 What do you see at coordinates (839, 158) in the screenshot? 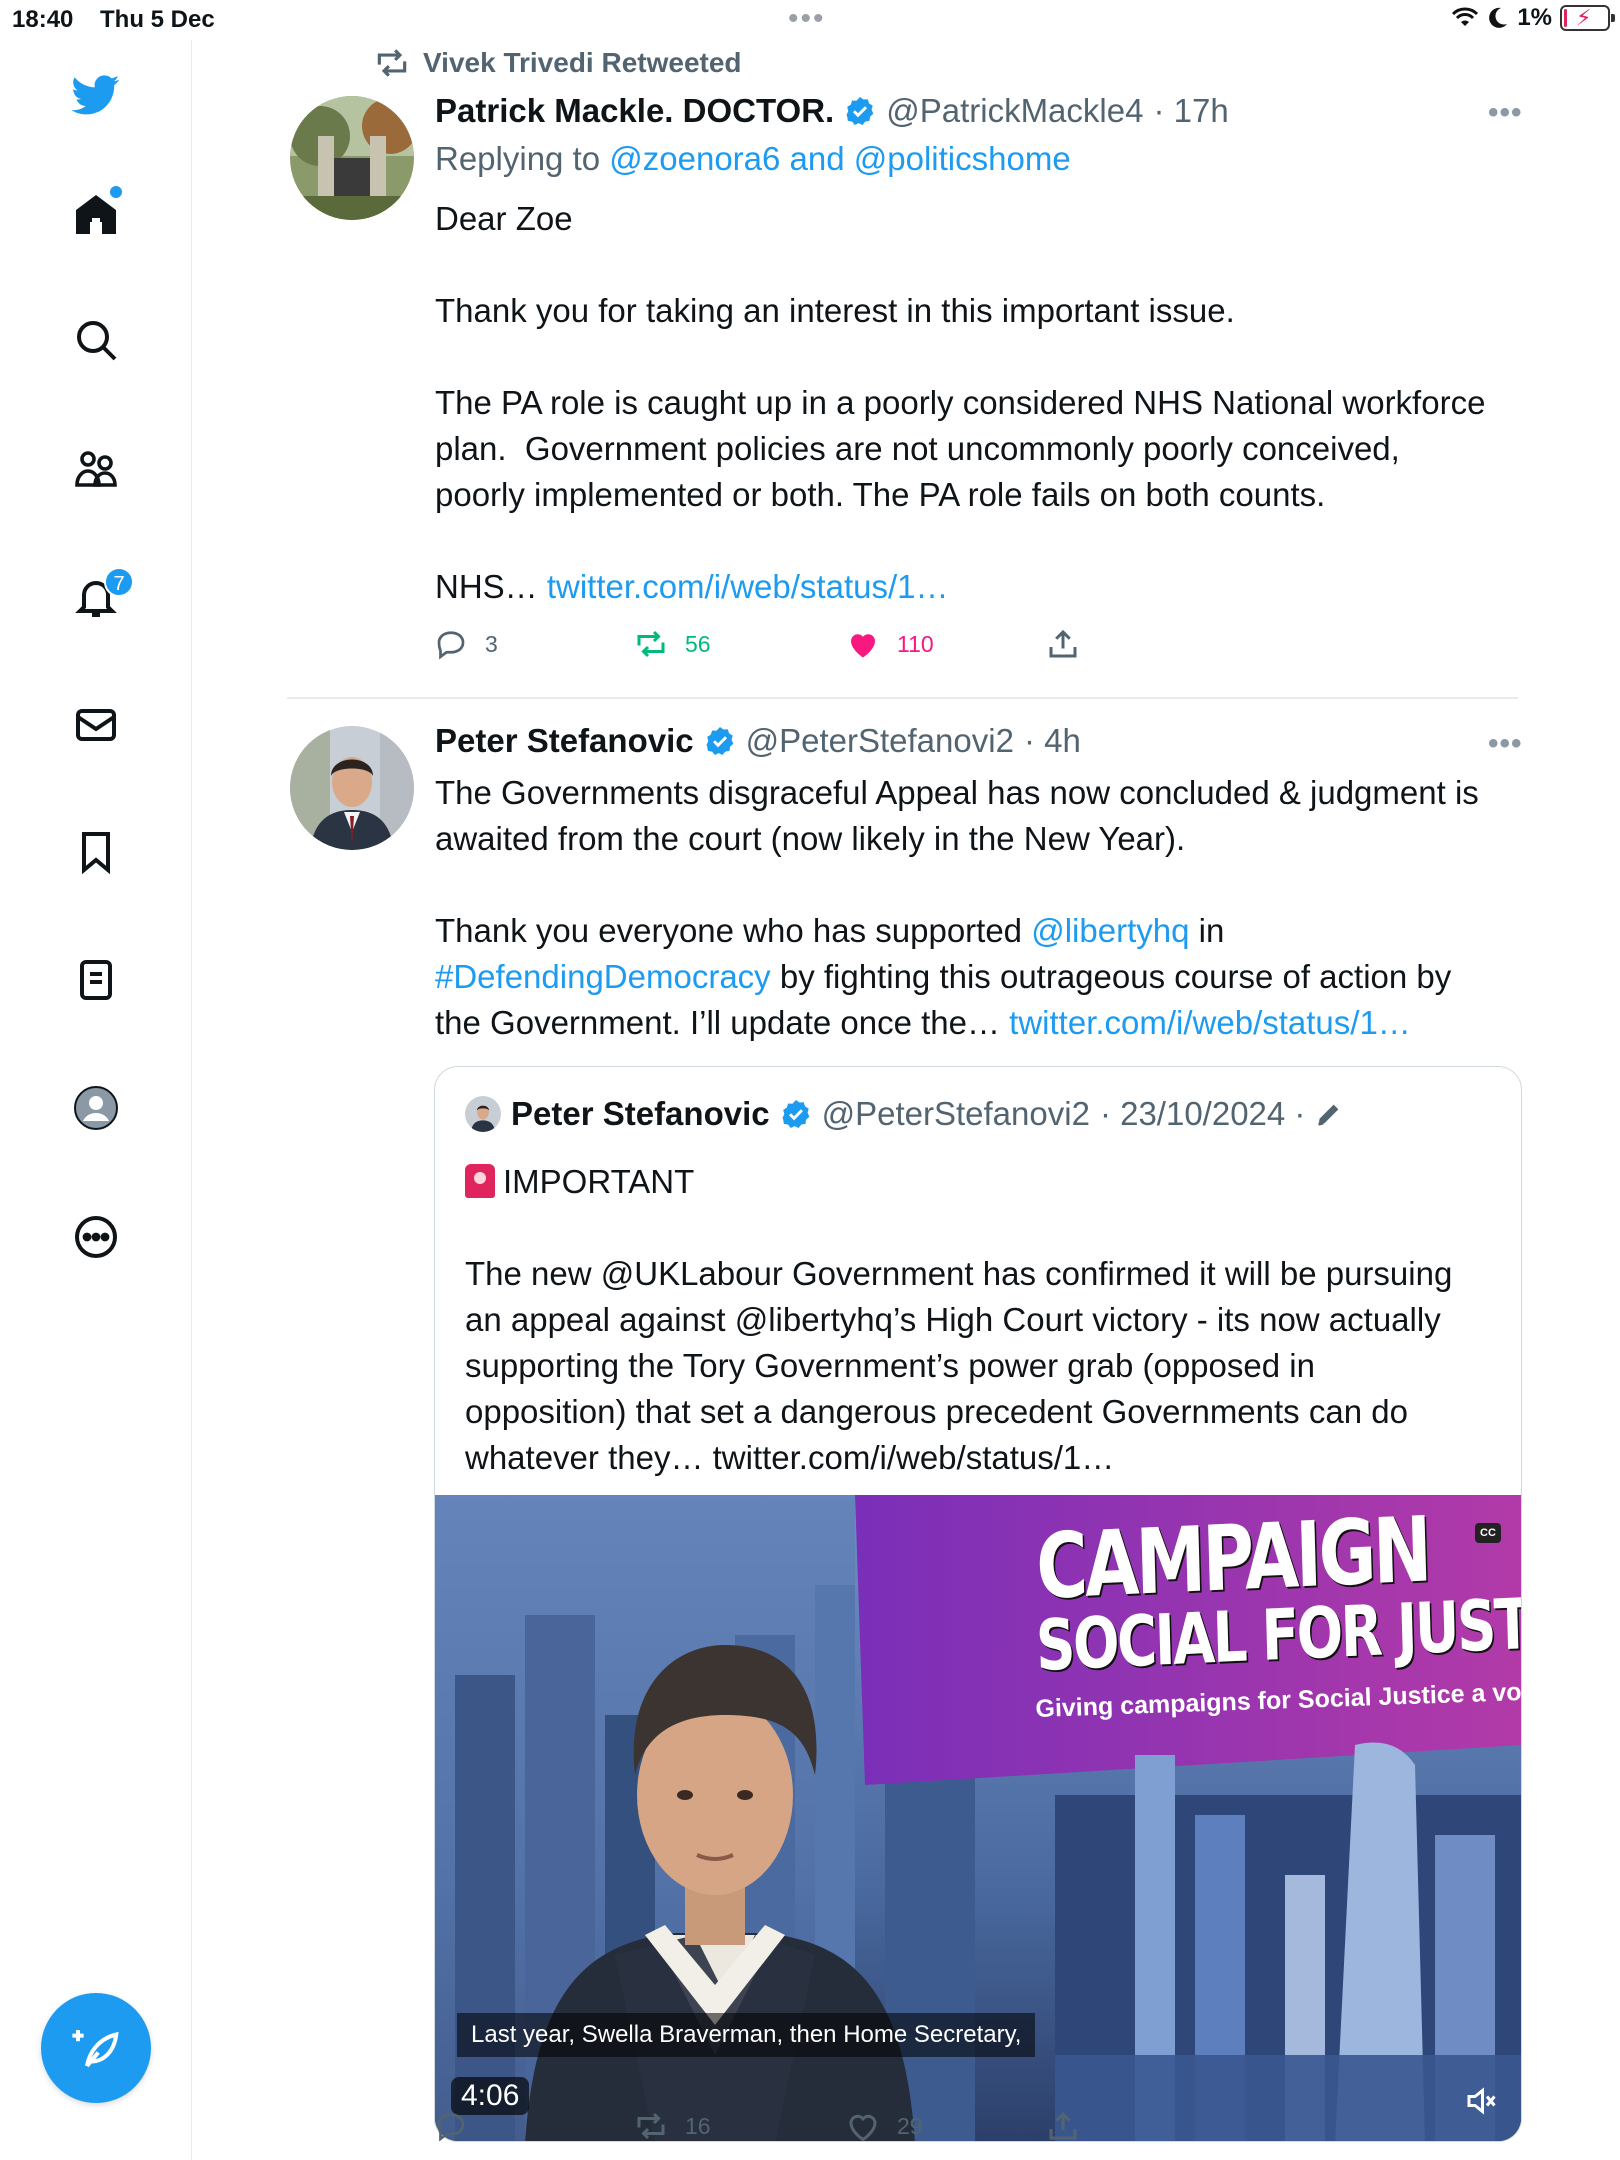
I see `replying-to-mentions: @zoenora6 and @politicshome` at bounding box center [839, 158].